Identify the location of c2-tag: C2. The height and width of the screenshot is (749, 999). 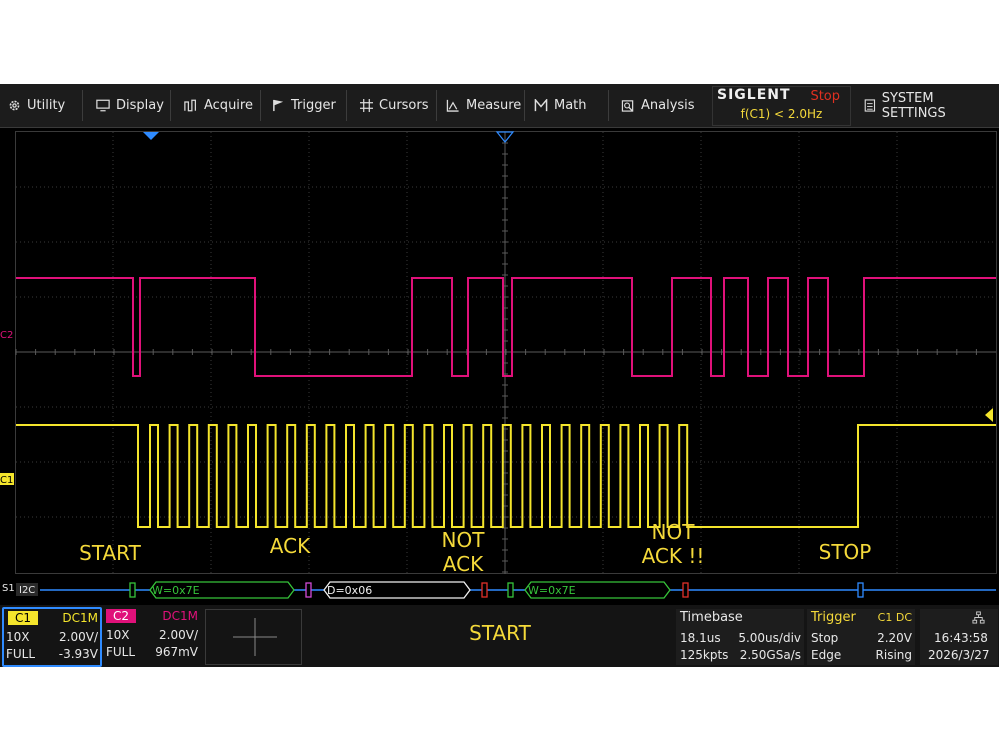
(121, 616).